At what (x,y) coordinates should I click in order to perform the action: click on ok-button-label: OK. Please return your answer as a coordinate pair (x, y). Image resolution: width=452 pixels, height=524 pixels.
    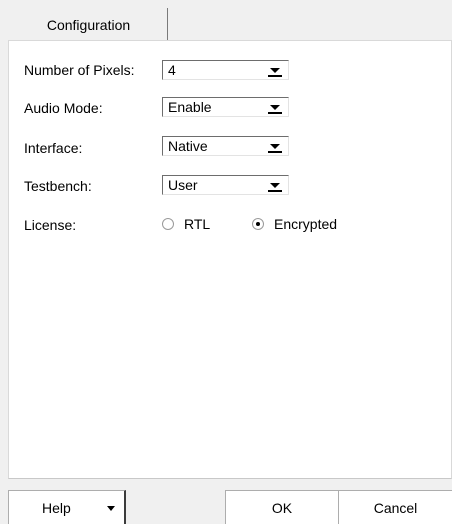
    Looking at the image, I should click on (282, 507).